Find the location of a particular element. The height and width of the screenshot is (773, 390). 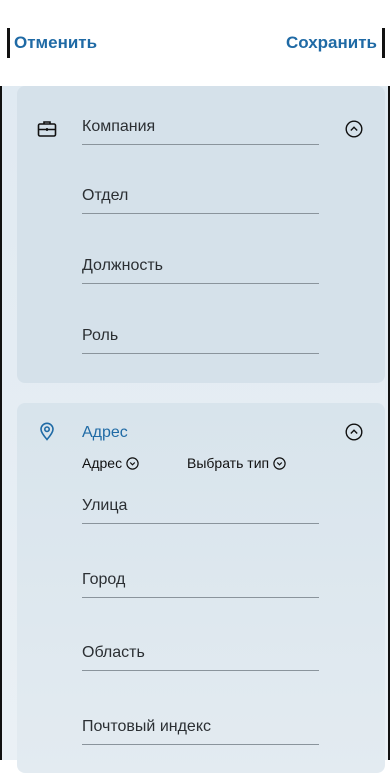

address-type-dropdown: Адрес is located at coordinates (110, 463).